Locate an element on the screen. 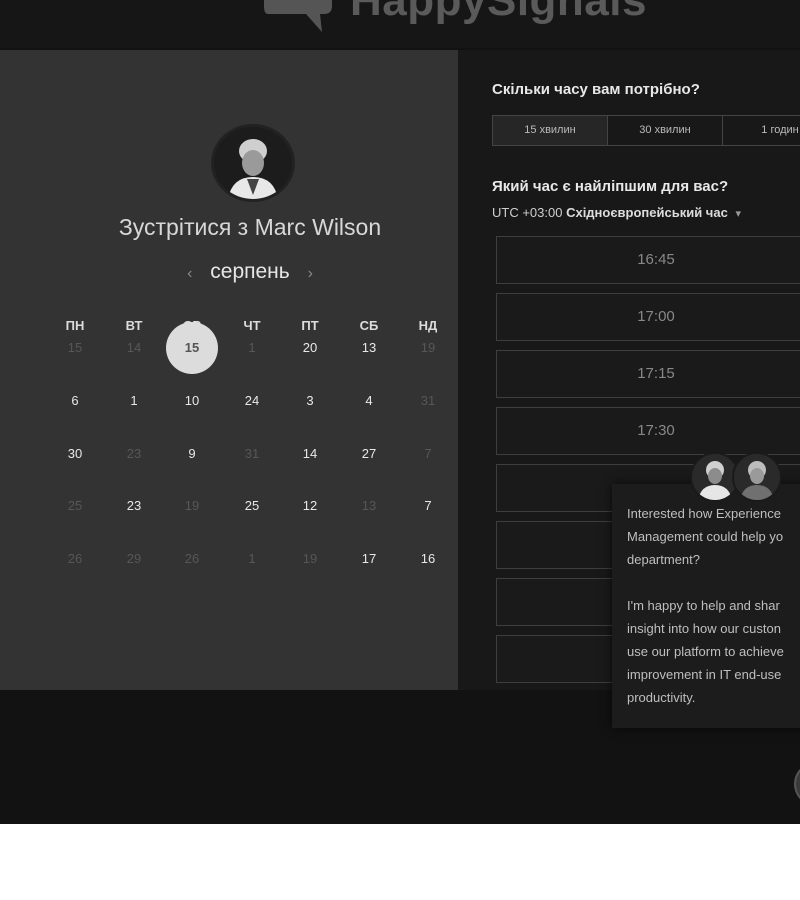 The height and width of the screenshot is (900, 800). weekday-label: ЧТ is located at coordinates (252, 325).